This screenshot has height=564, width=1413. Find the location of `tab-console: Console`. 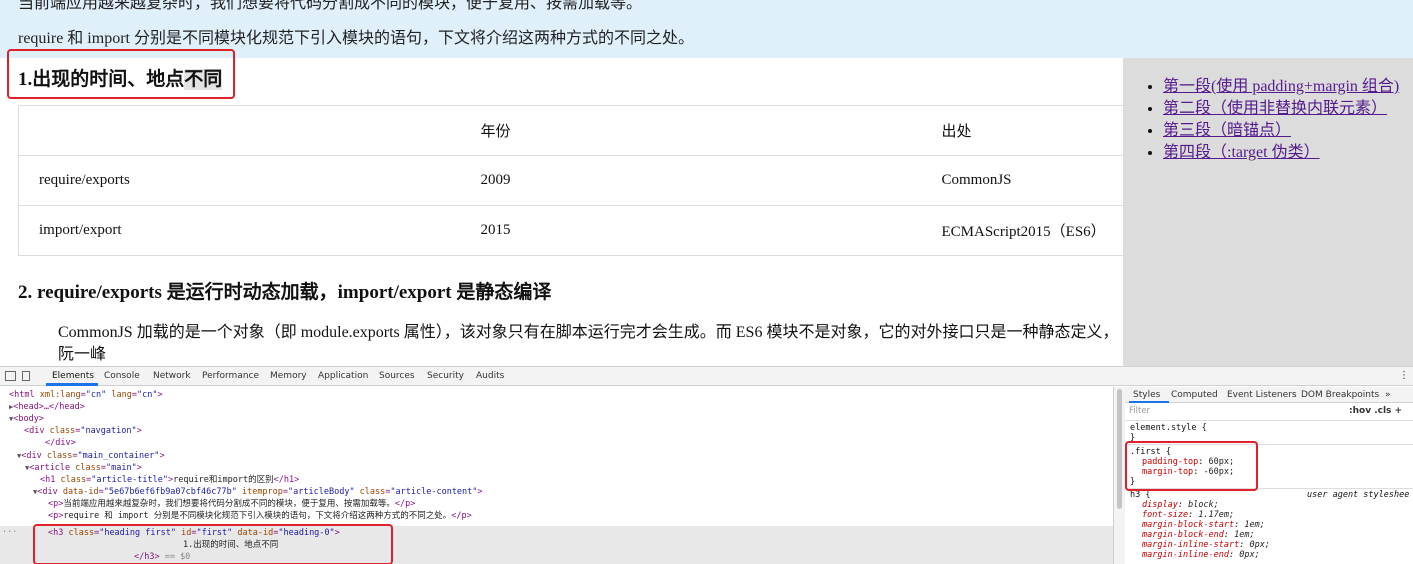

tab-console: Console is located at coordinates (122, 376).